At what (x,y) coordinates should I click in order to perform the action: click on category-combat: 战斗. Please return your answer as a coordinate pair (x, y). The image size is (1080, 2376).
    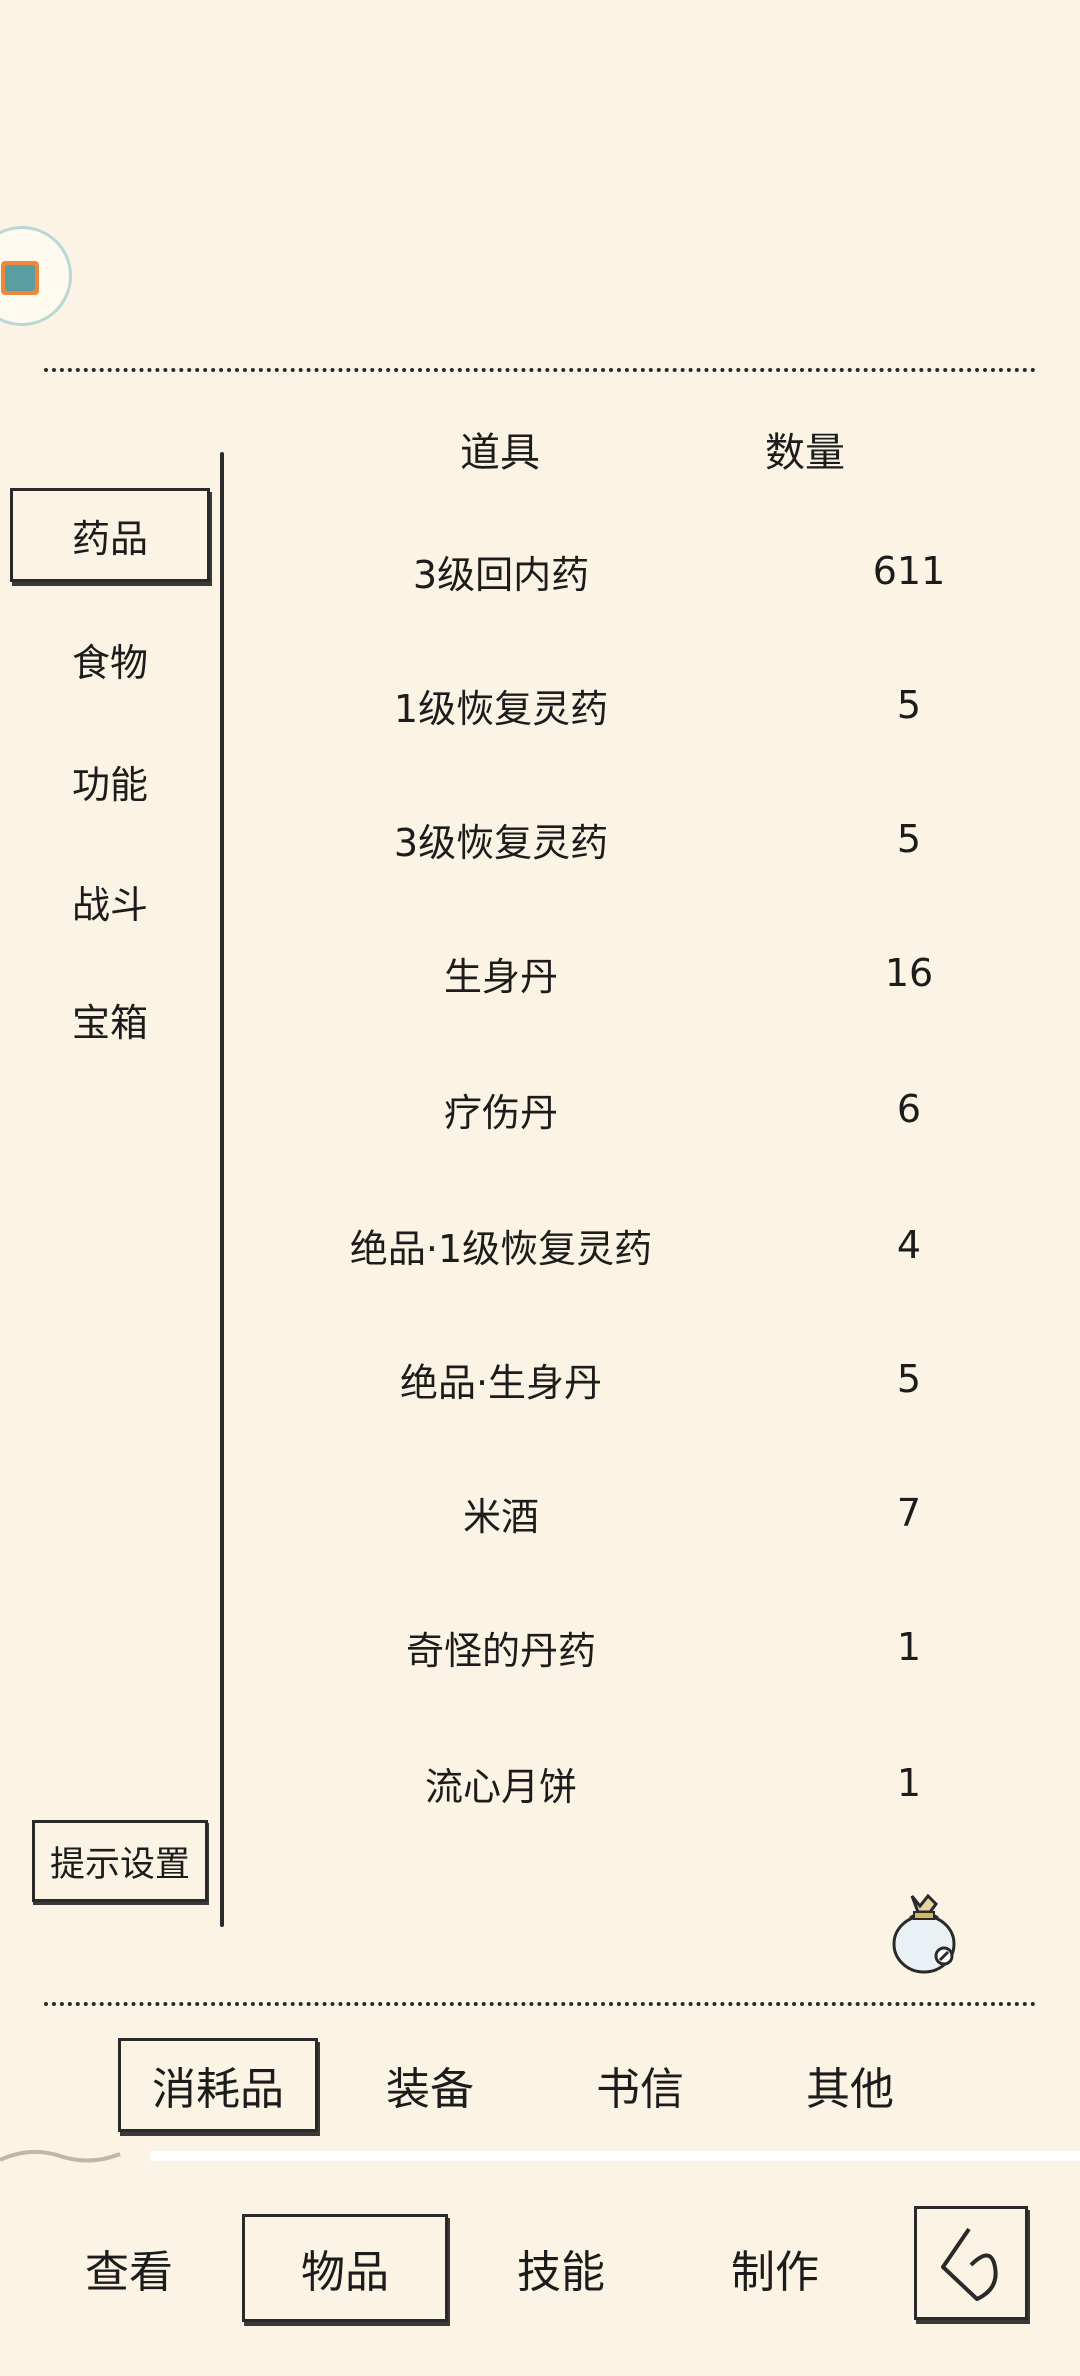
    Looking at the image, I should click on (110, 901).